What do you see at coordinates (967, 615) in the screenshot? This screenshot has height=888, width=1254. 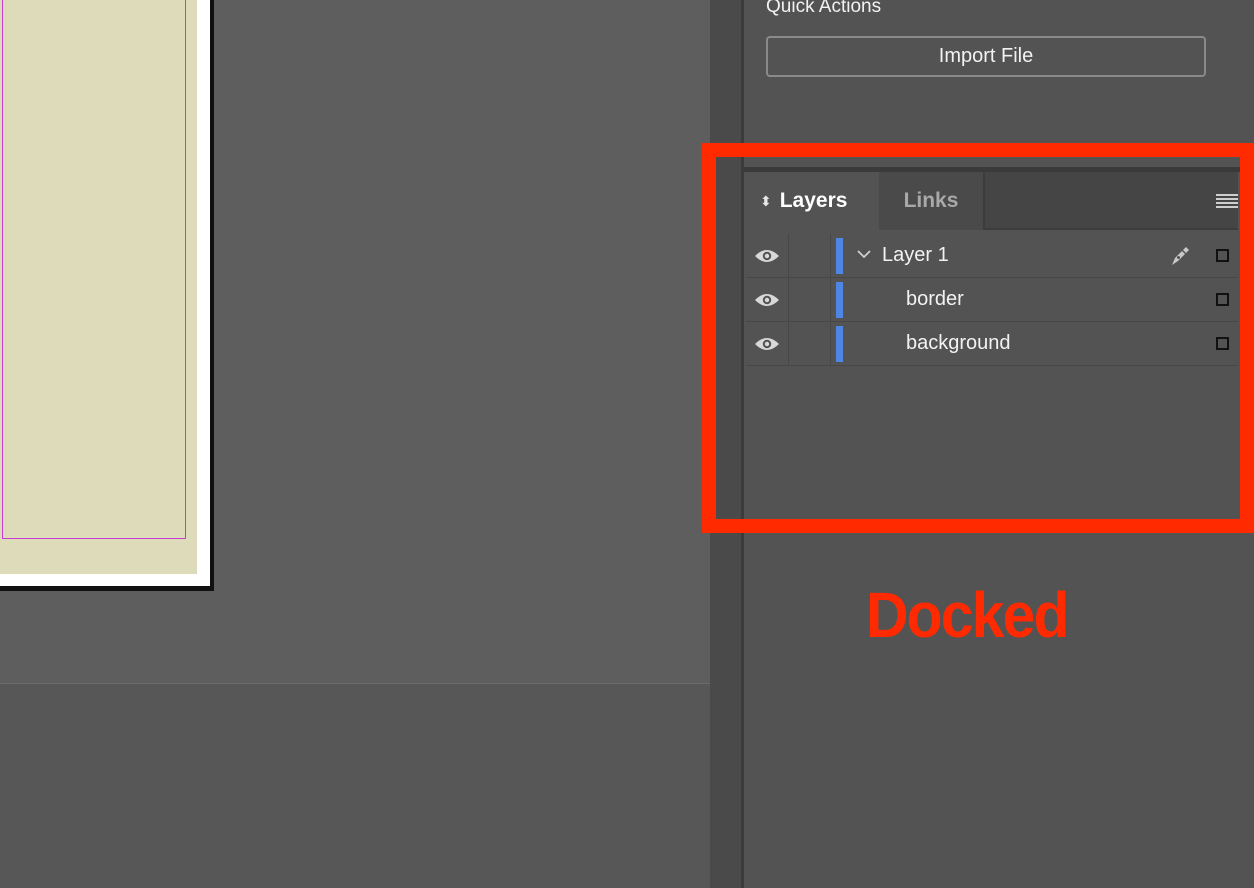 I see `annotation-label: Docked` at bounding box center [967, 615].